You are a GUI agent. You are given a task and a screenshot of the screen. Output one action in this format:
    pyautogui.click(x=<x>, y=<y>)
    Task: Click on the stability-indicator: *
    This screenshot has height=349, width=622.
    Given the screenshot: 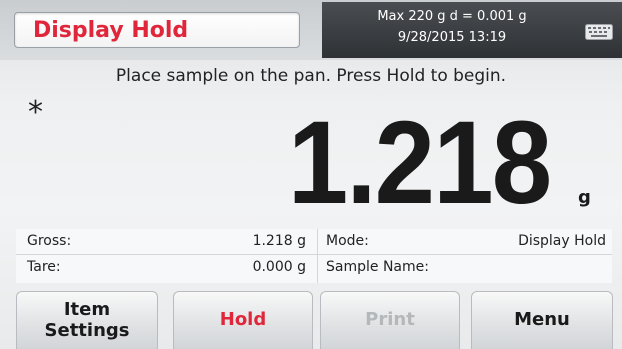 What is the action you would take?
    pyautogui.click(x=35, y=112)
    